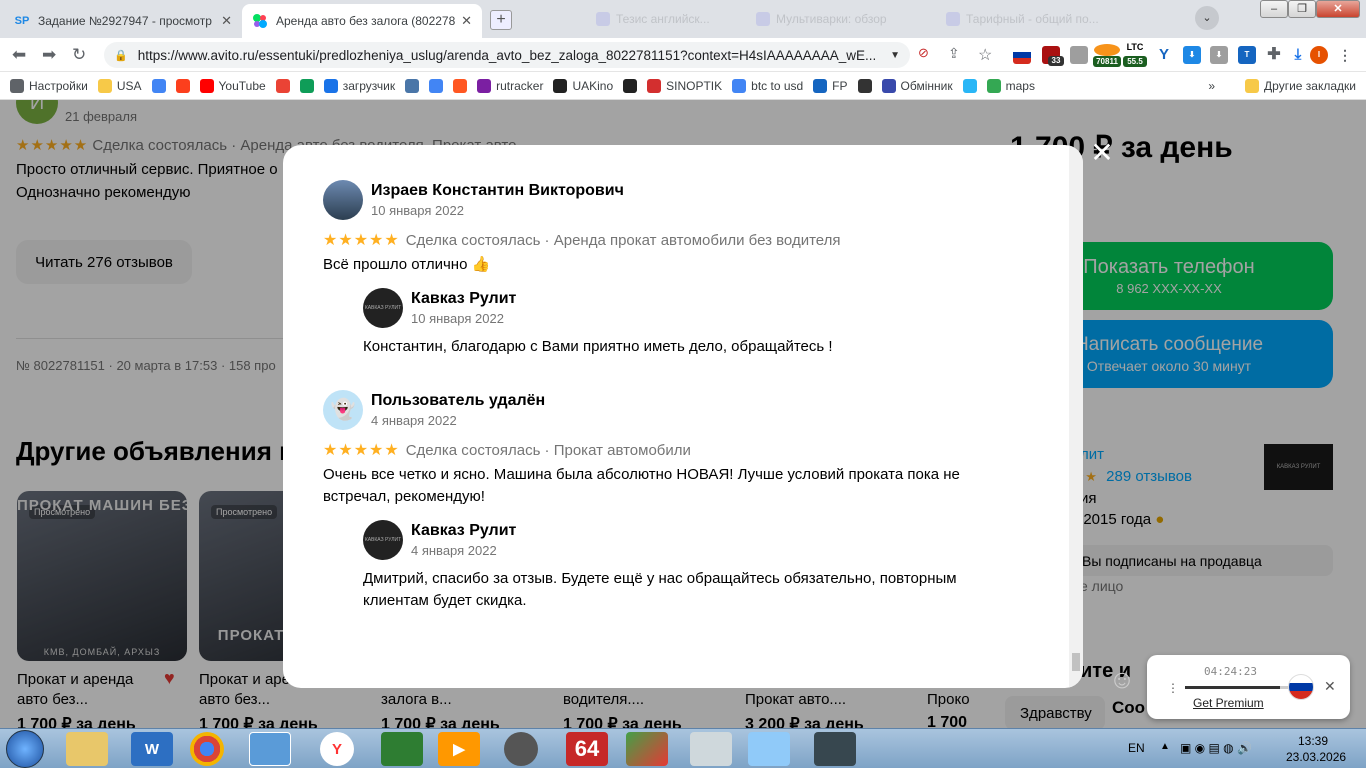  What do you see at coordinates (1107, 50) in the screenshot?
I see `bitcoin-icon` at bounding box center [1107, 50].